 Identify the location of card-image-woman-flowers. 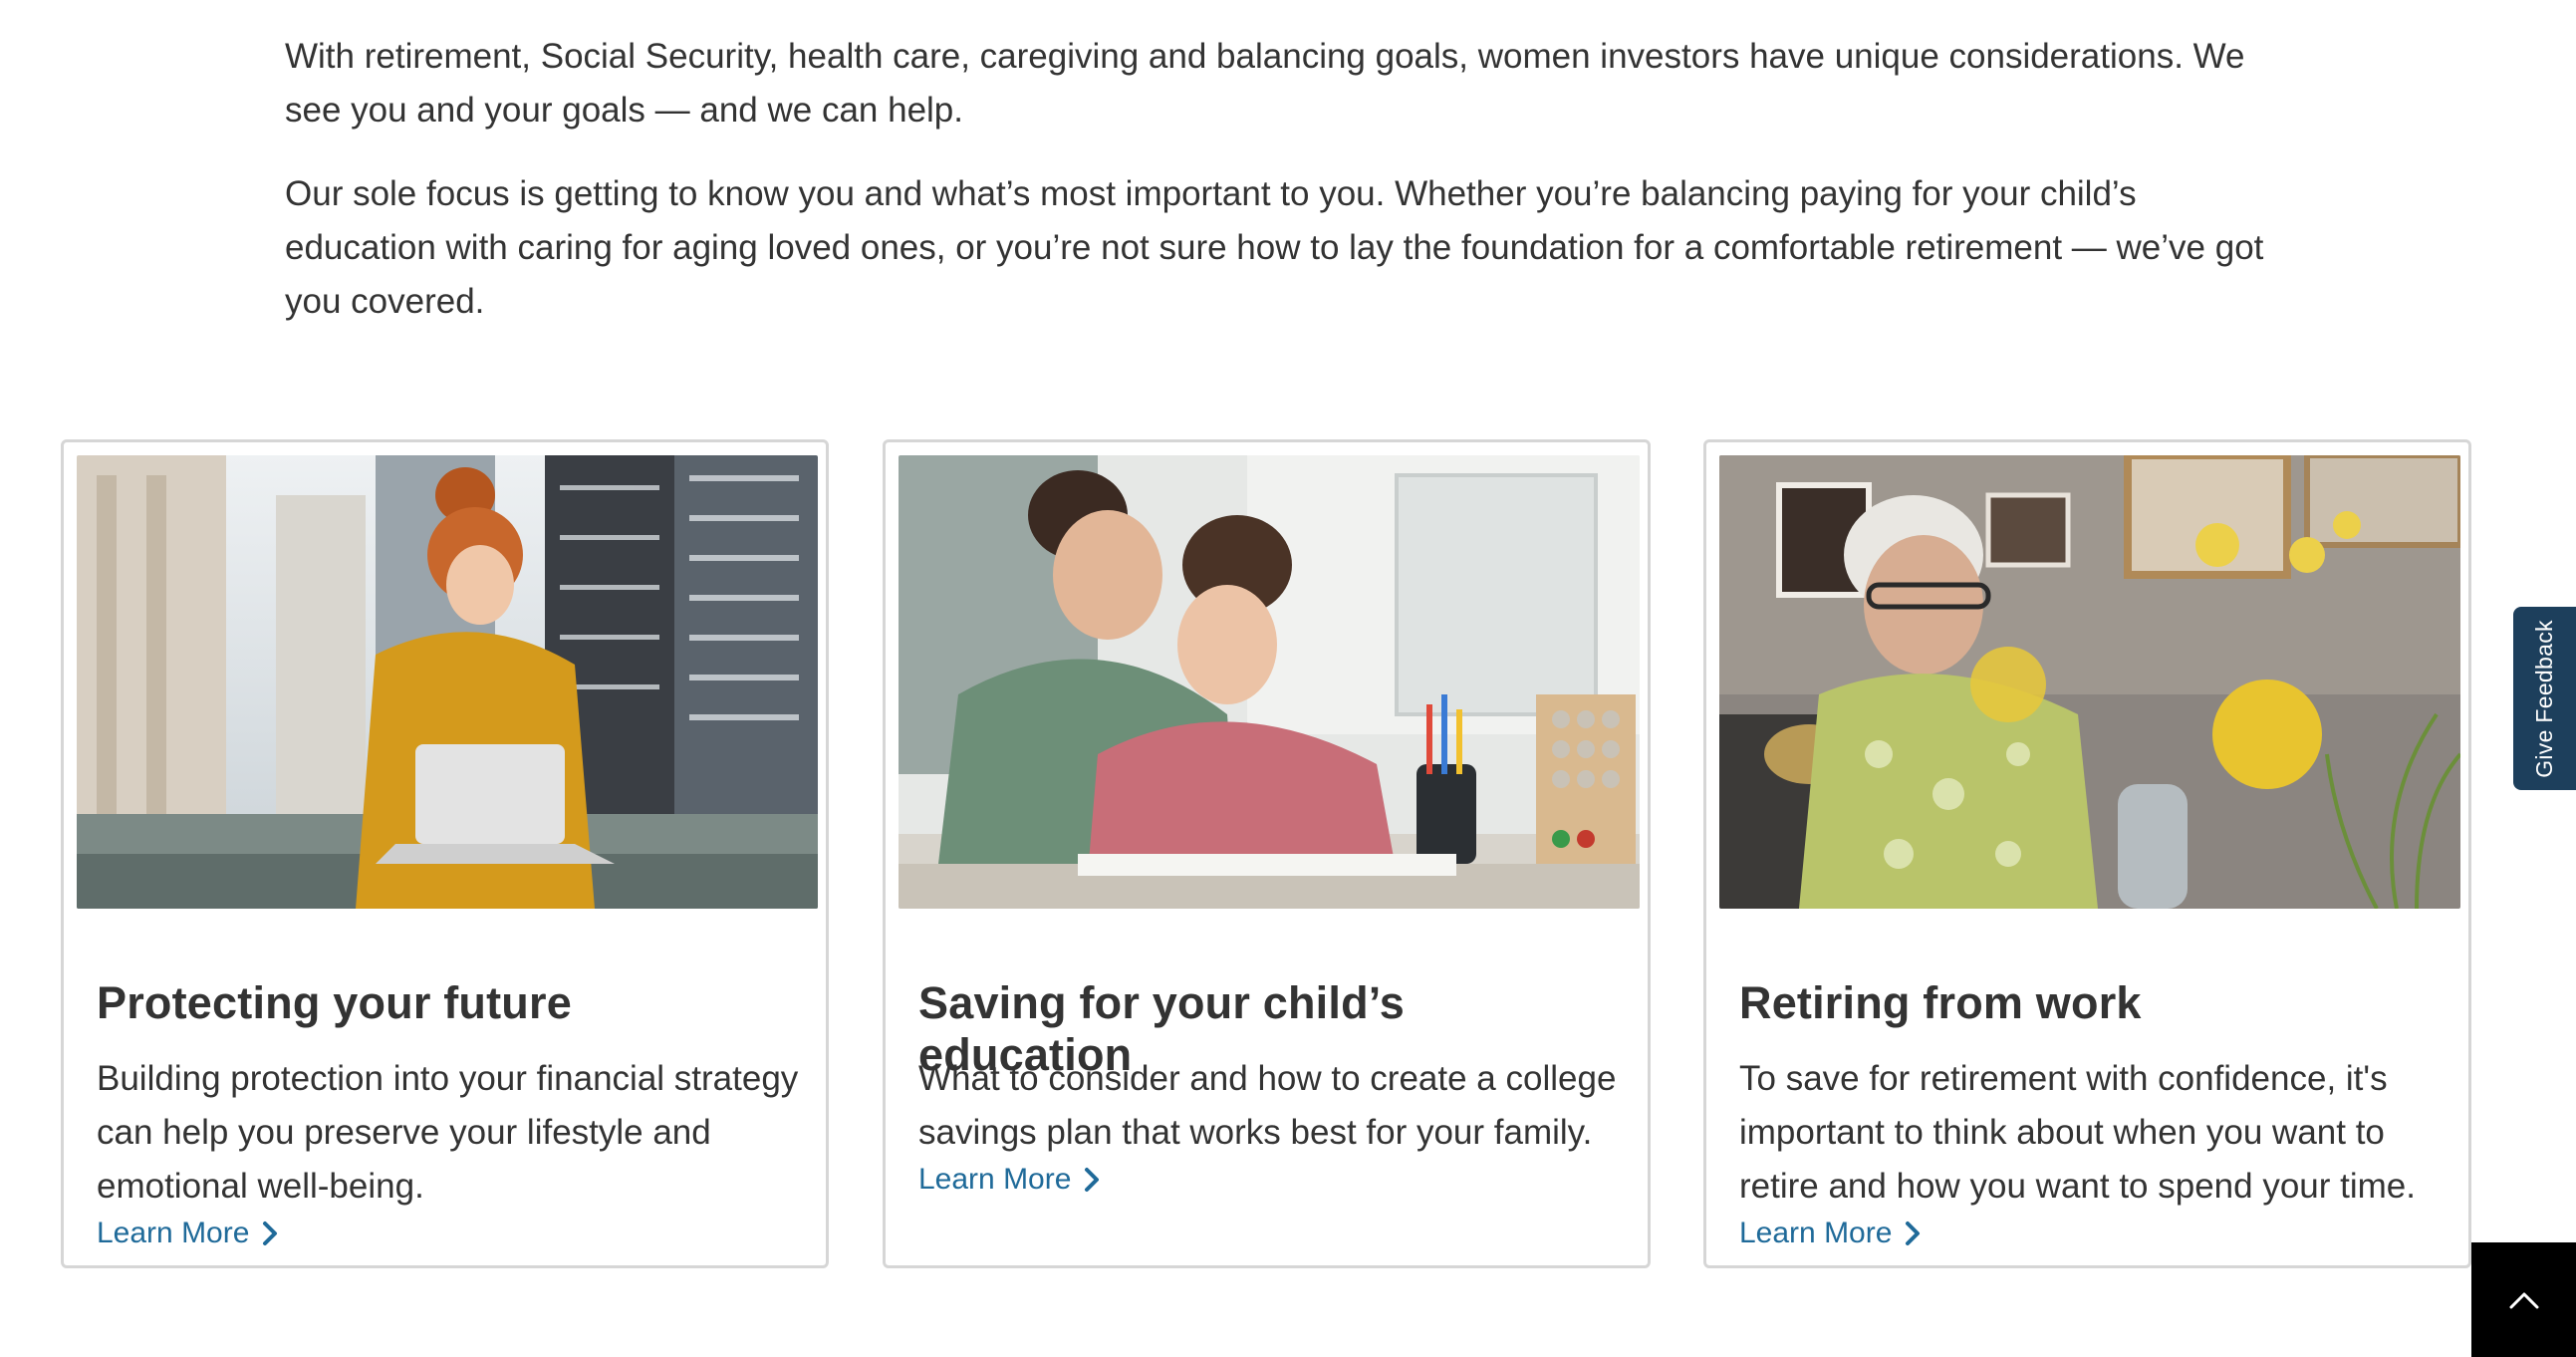
(2089, 682).